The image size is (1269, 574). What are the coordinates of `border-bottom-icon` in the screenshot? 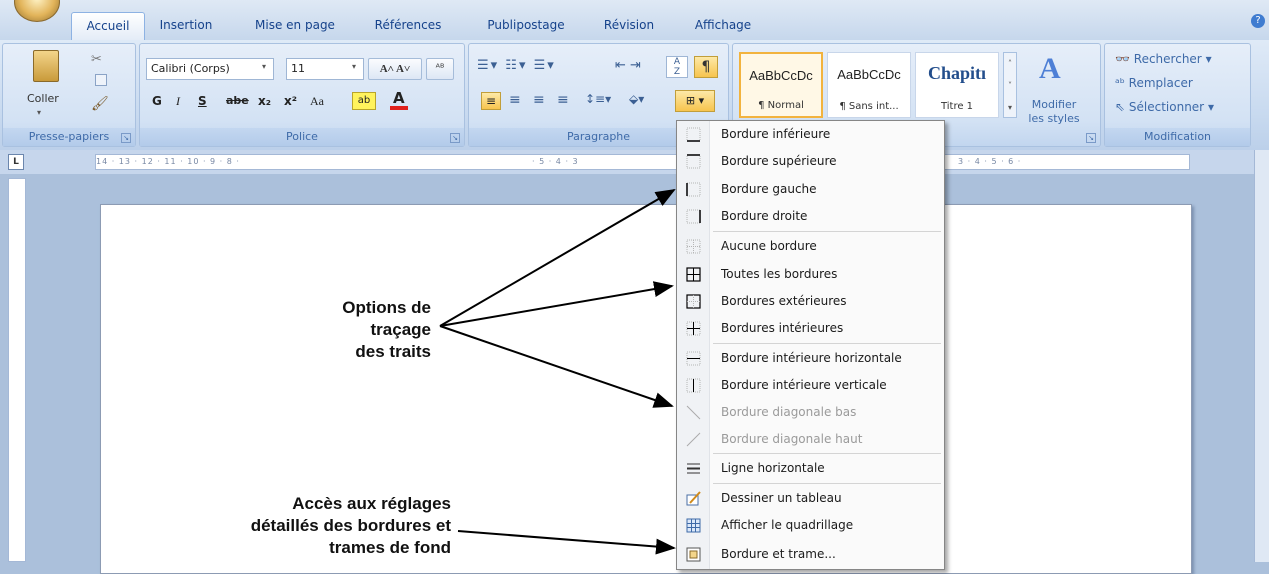 It's located at (693, 134).